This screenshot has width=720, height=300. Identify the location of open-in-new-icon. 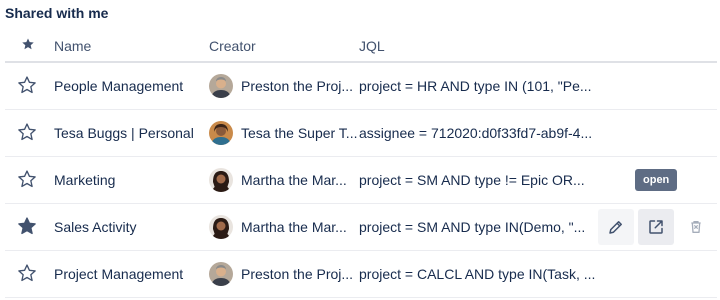
(656, 227).